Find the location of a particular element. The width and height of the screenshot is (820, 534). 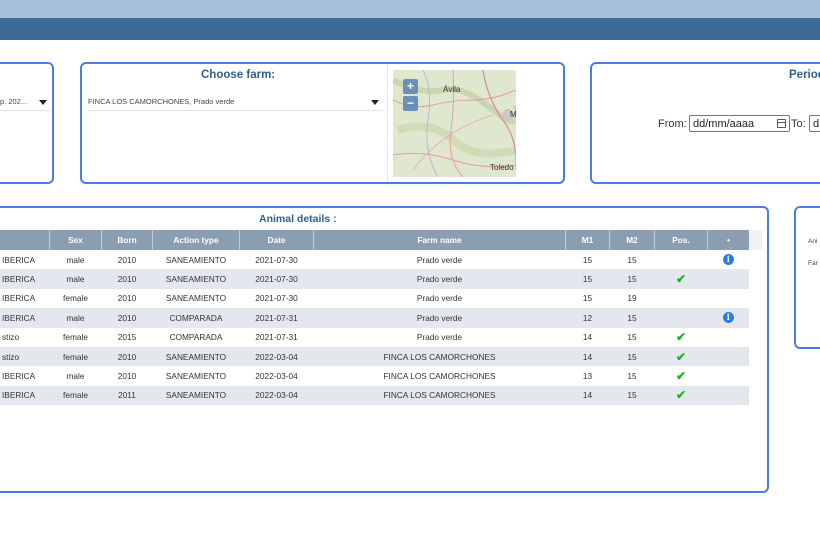

to-date-placeholder: d is located at coordinates (816, 124).